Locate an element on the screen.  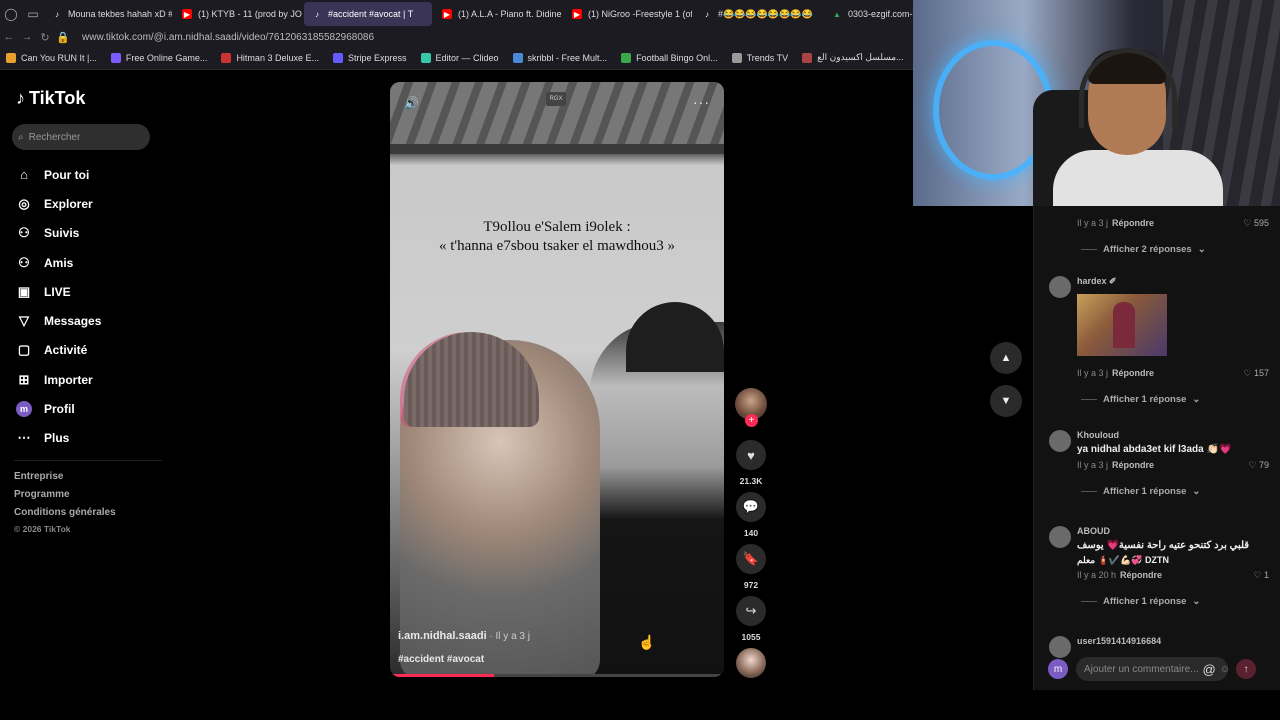
home-icon: ⌂ is located at coordinates (24, 175).